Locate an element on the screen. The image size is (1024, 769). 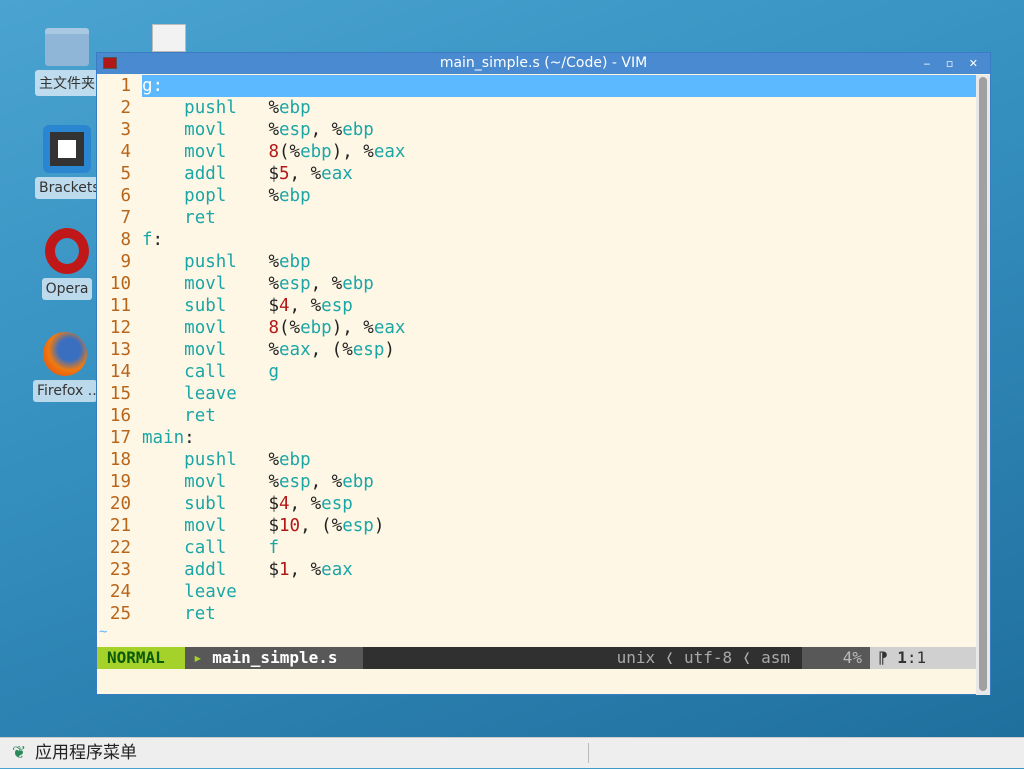
line-number: 3 is located at coordinates (125, 130).